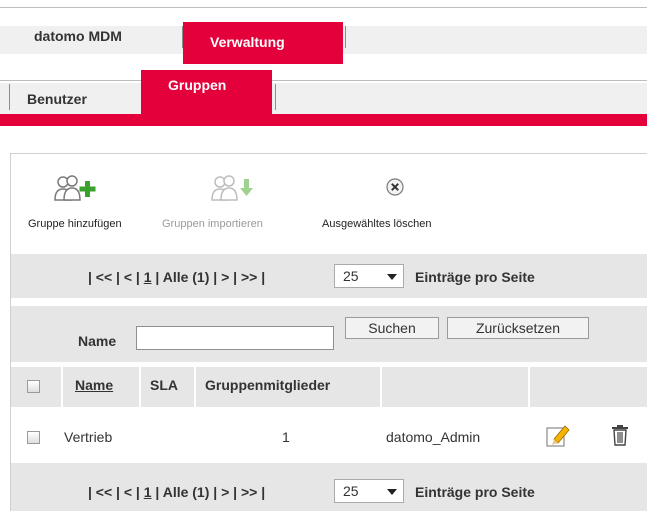  Describe the element at coordinates (328, 153) in the screenshot. I see `content-frame-line` at that location.